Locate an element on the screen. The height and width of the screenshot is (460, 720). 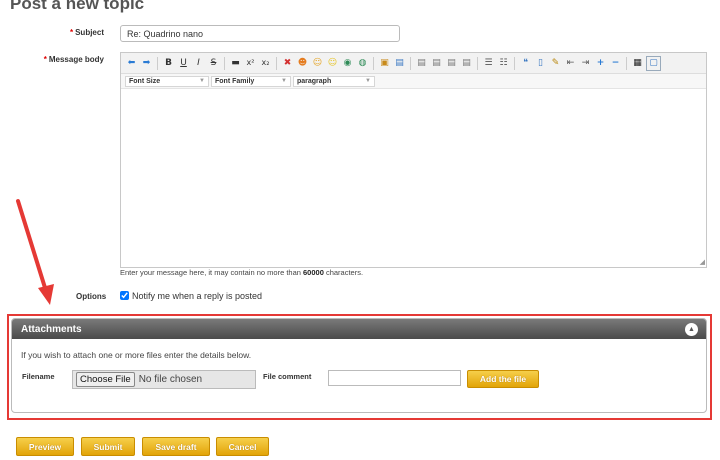
outdent-icon: ⇤ is located at coordinates (570, 63).